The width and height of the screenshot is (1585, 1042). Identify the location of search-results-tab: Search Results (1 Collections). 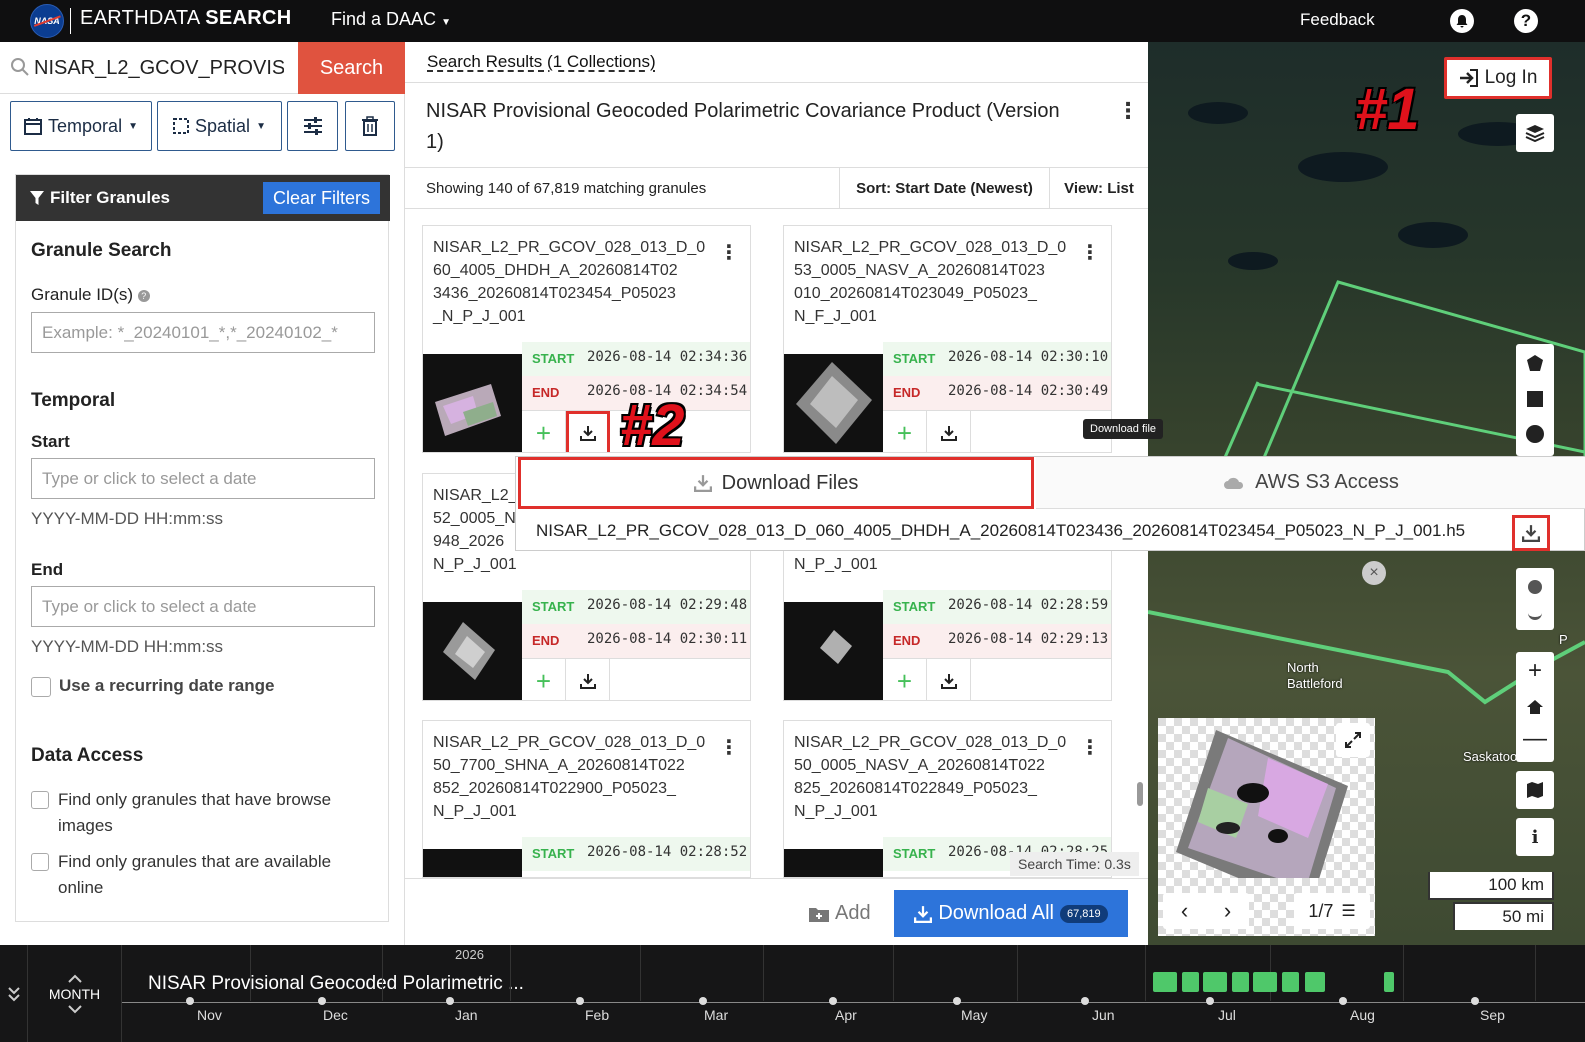
(541, 62).